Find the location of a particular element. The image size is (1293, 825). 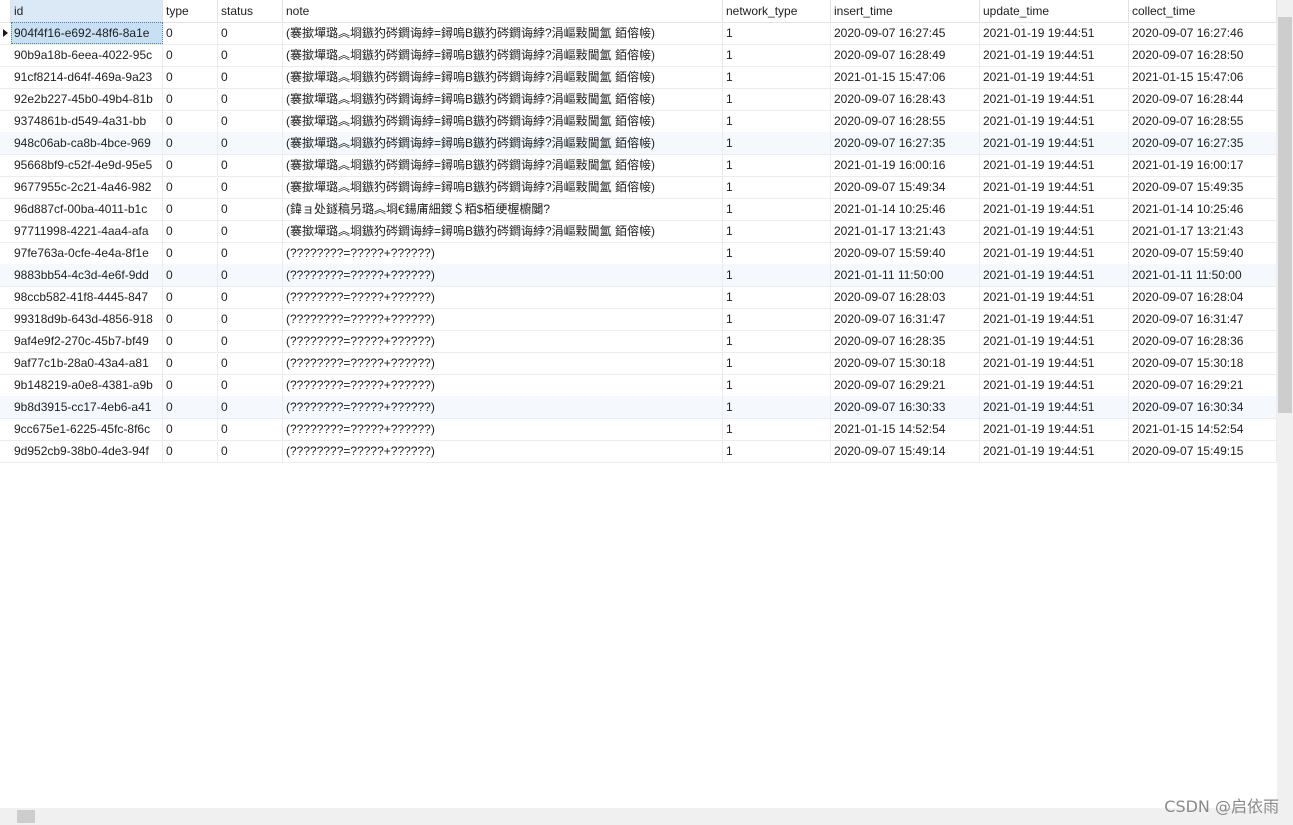

cell-insert-time: 2020-09-07 15:49:14 is located at coordinates (905, 451).